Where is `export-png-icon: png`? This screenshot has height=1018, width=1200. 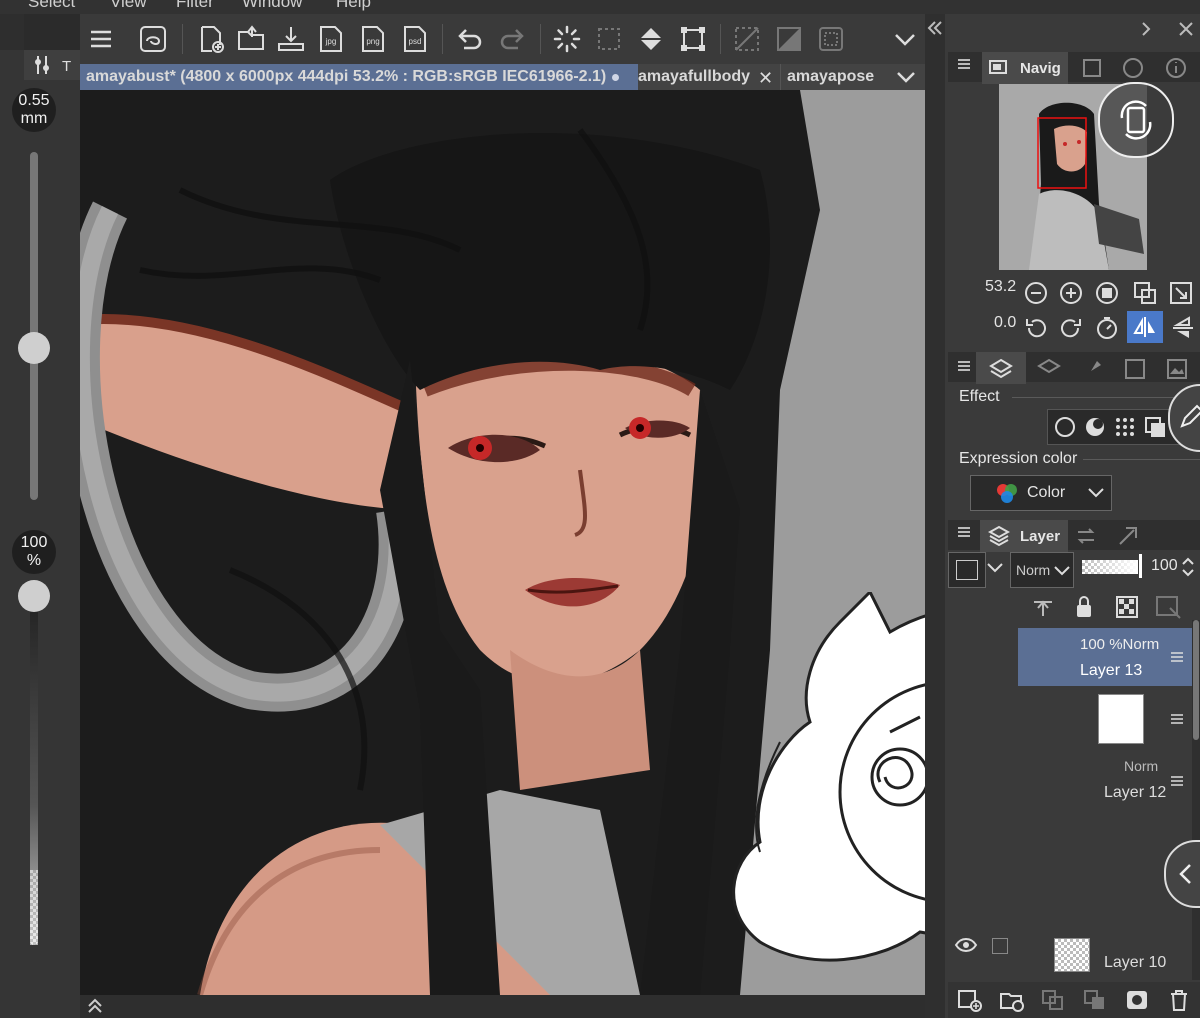 export-png-icon: png is located at coordinates (373, 39).